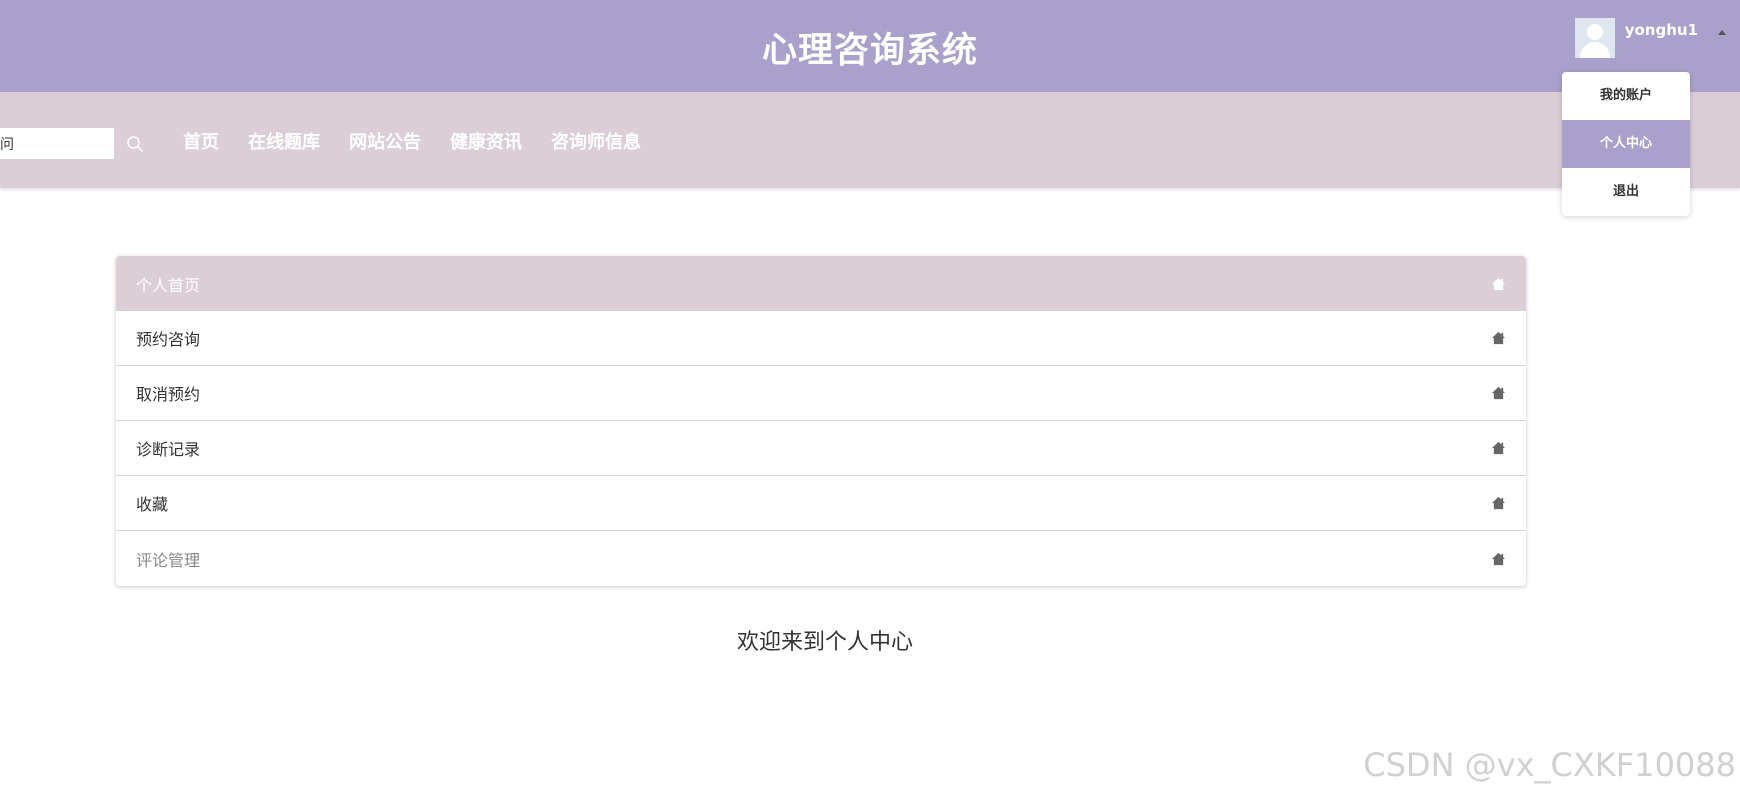 This screenshot has width=1740, height=795. Describe the element at coordinates (1626, 192) in the screenshot. I see `dropdown-item-logout: 退出` at that location.